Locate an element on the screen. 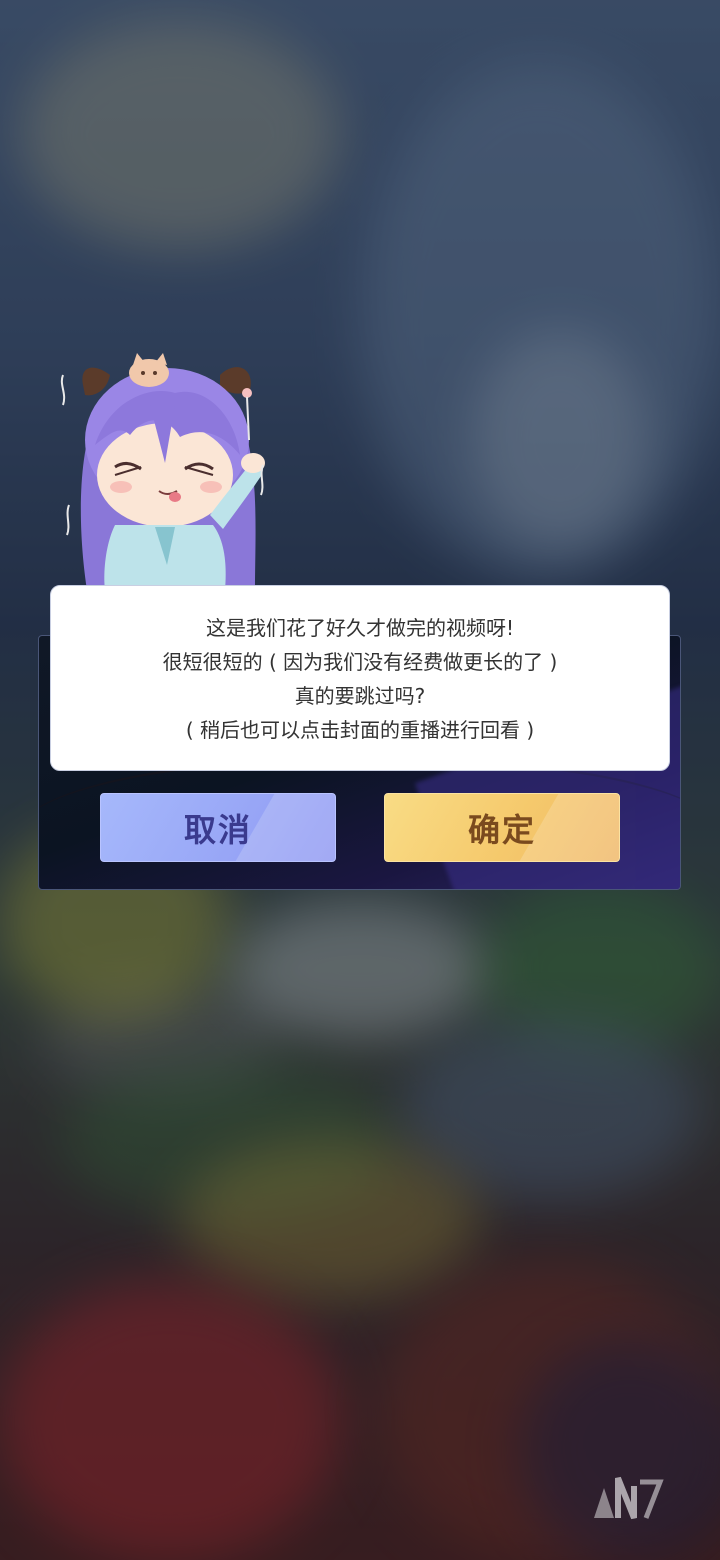 This screenshot has width=720, height=1560. message-line-2: 很短很短的 ( 因为我们没有经费做更长的了 ) is located at coordinates (360, 662).